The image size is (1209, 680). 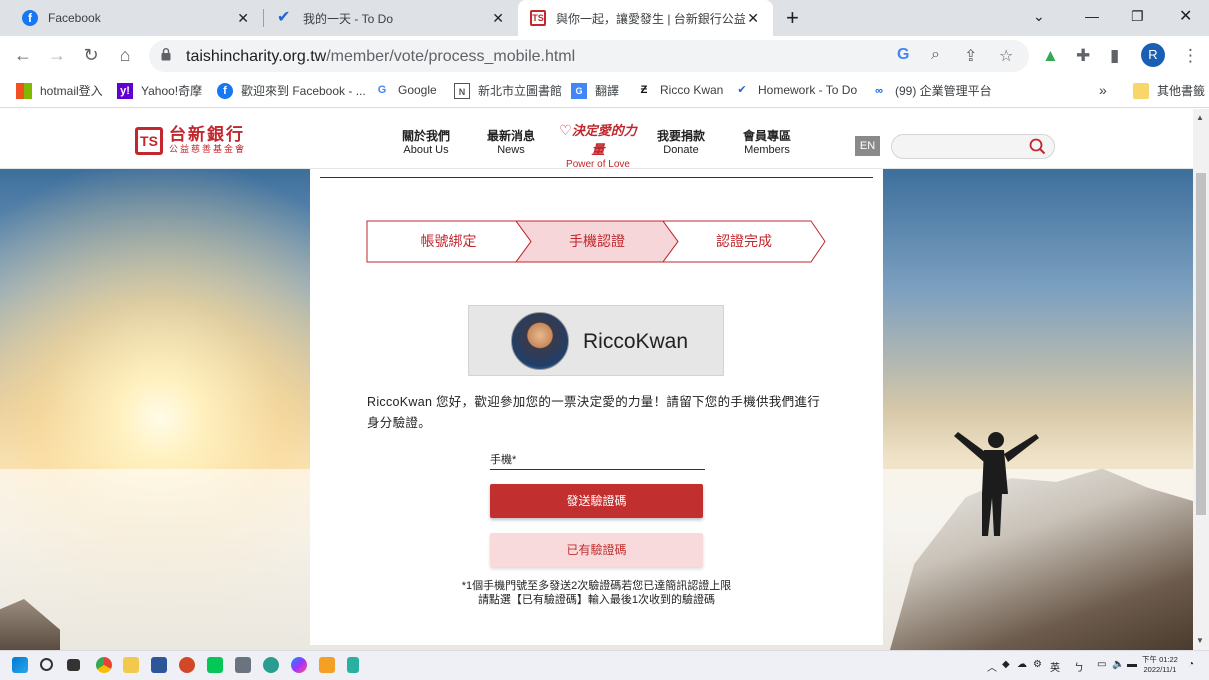 I want to click on nav-members: 會員專區 Members, so click(x=767, y=143).